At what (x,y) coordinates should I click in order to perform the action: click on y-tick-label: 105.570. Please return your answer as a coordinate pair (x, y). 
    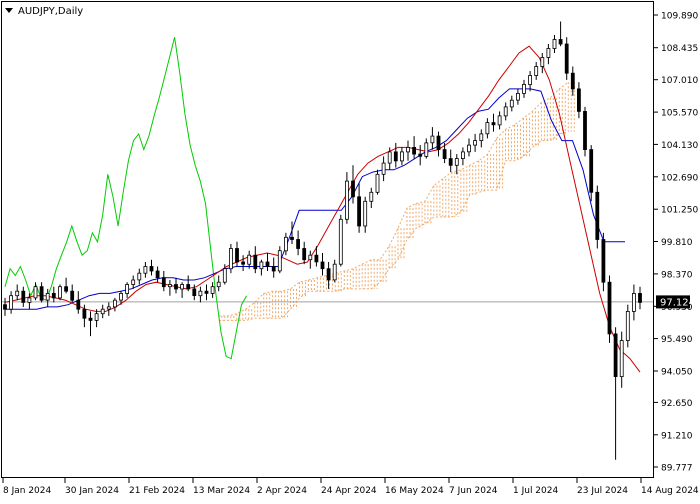
    Looking at the image, I should click on (679, 114).